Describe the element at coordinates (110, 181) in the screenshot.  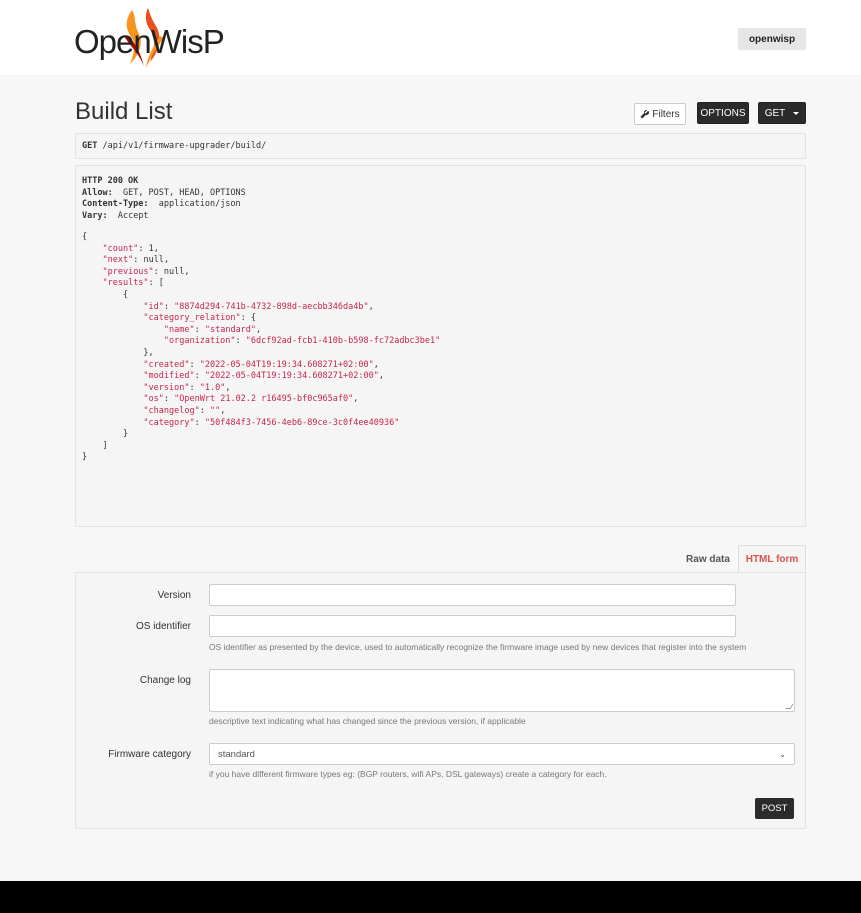
I see `response-status: HTTP 200 OK` at that location.